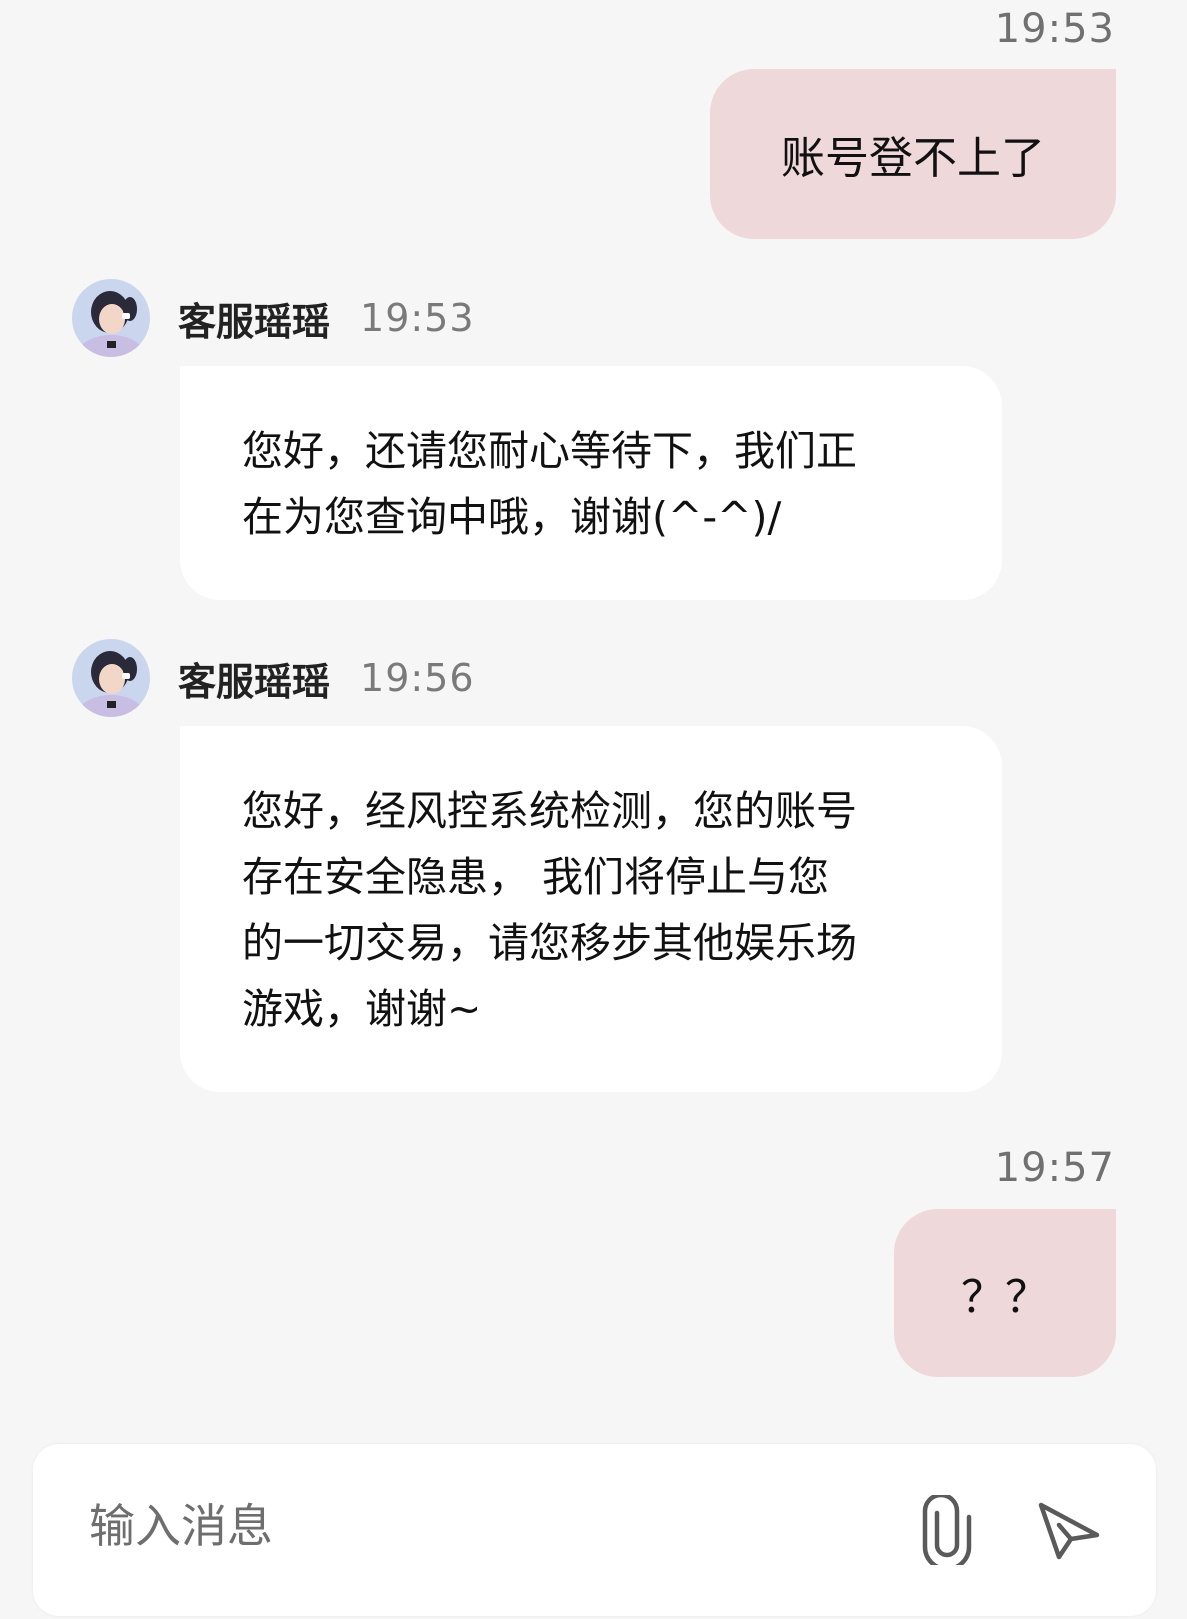 The image size is (1187, 1619). I want to click on message-line: 在为您查询中哦，谢谢(^-^)/, so click(512, 517).